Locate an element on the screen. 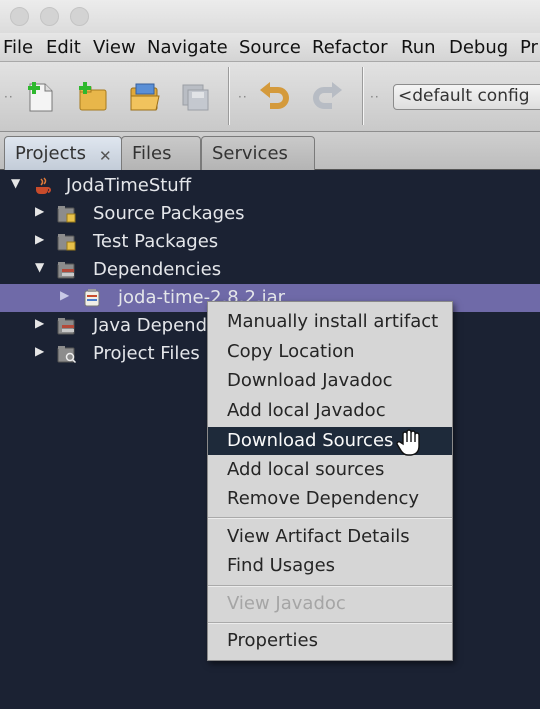  menu-file: File is located at coordinates (18, 47).